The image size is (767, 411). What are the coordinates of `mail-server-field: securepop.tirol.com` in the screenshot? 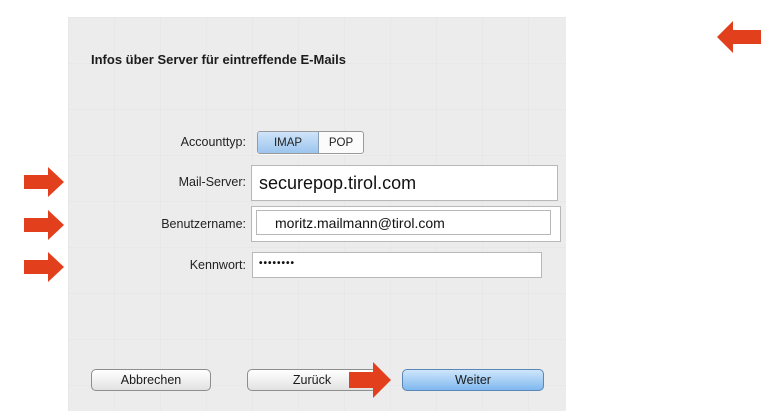 It's located at (404, 183).